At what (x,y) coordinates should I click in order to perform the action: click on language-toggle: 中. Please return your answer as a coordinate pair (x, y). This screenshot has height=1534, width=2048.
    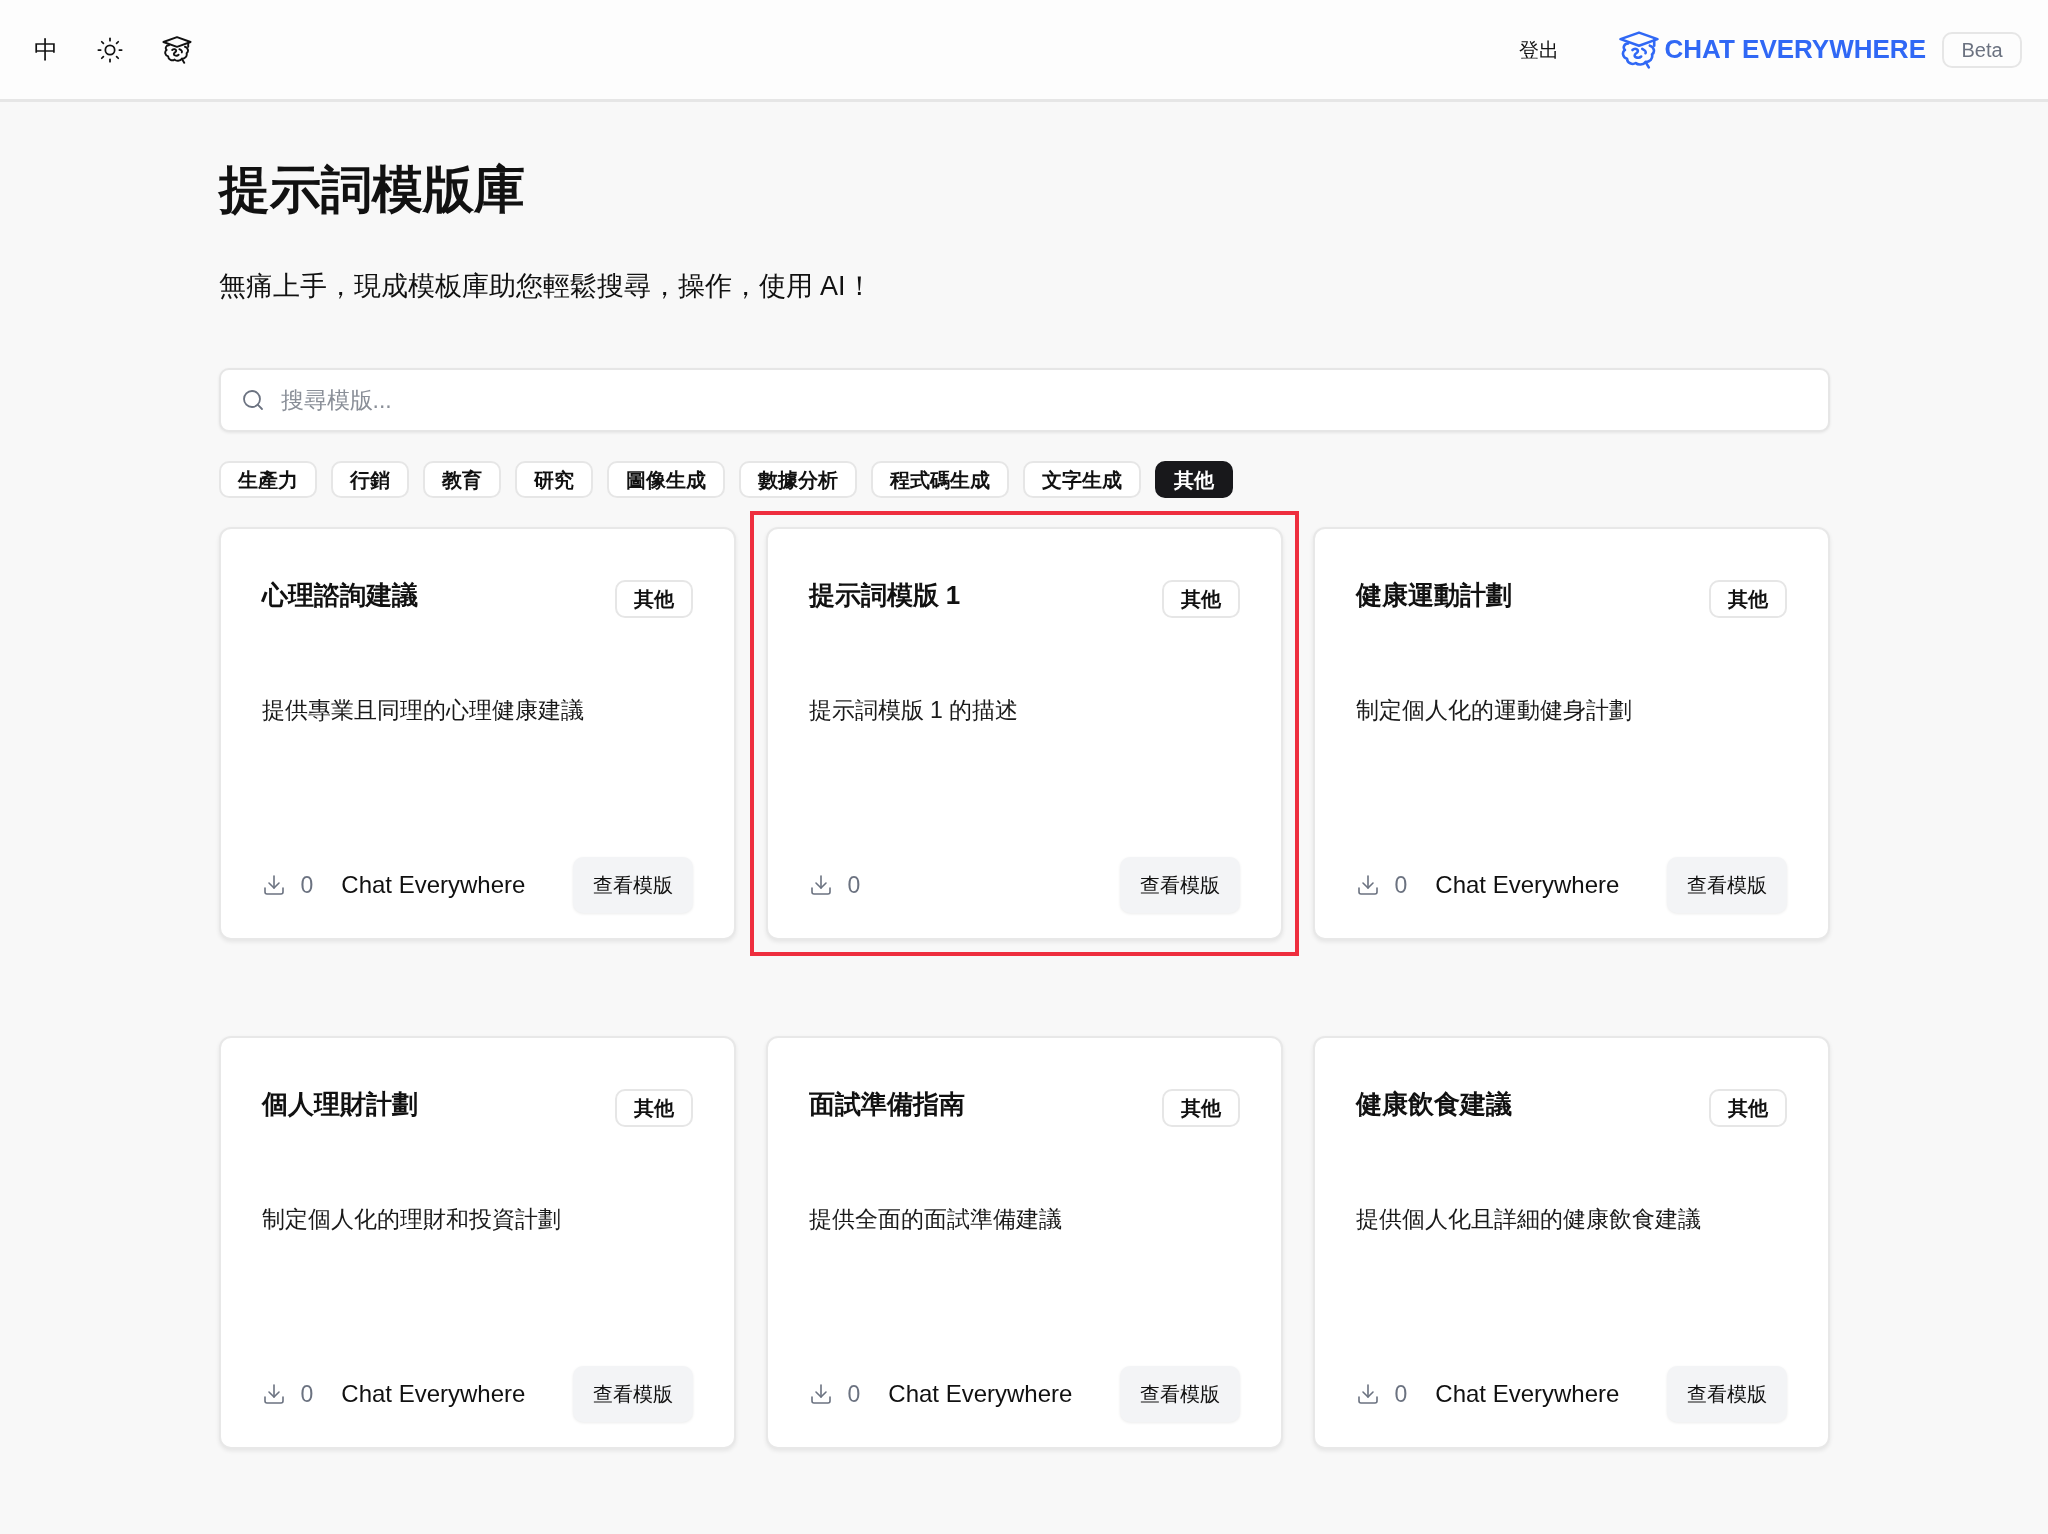
    Looking at the image, I should click on (46, 49).